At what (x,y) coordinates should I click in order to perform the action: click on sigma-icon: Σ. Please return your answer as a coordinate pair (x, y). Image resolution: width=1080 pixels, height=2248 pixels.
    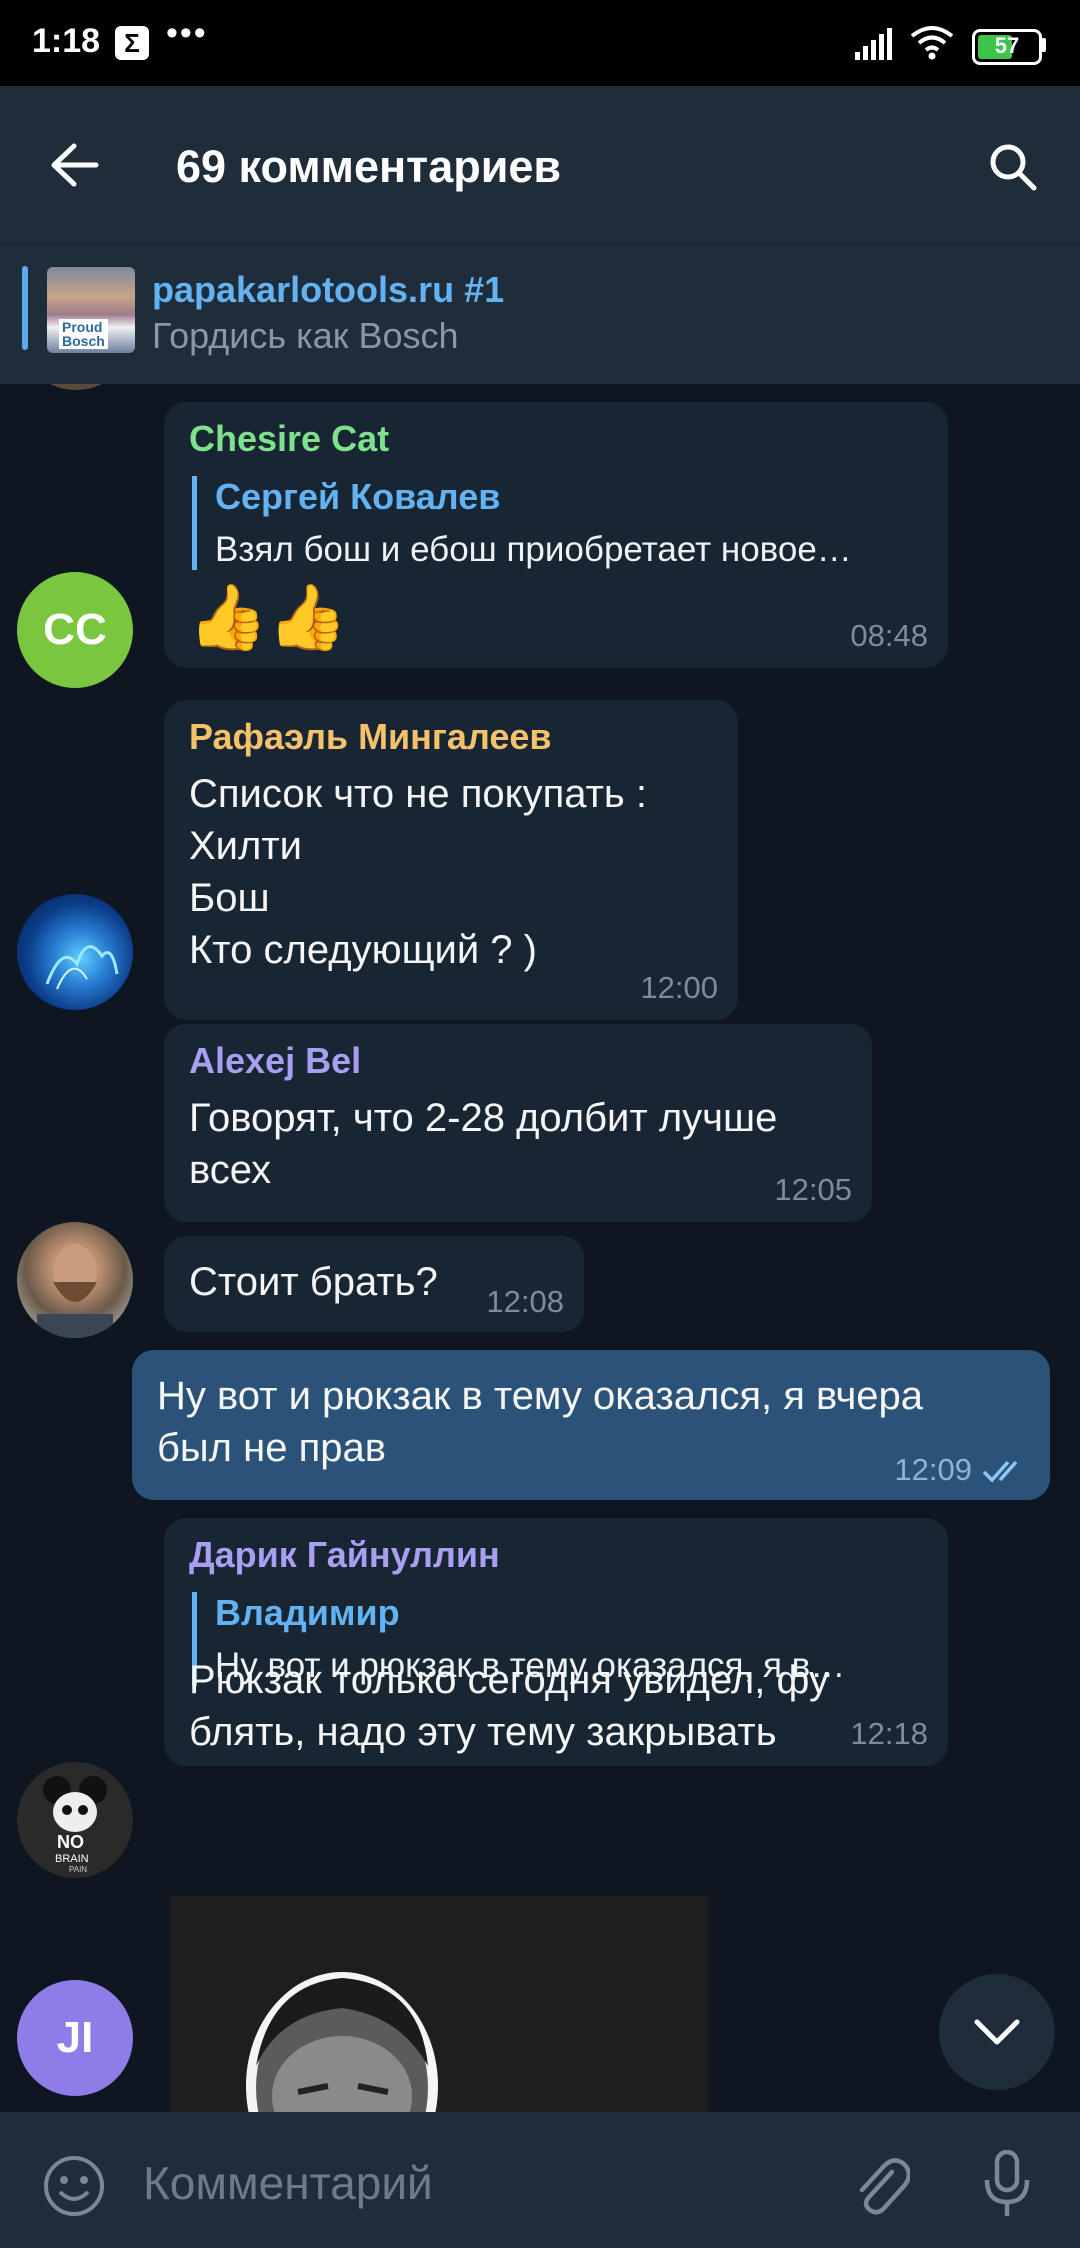
    Looking at the image, I should click on (132, 43).